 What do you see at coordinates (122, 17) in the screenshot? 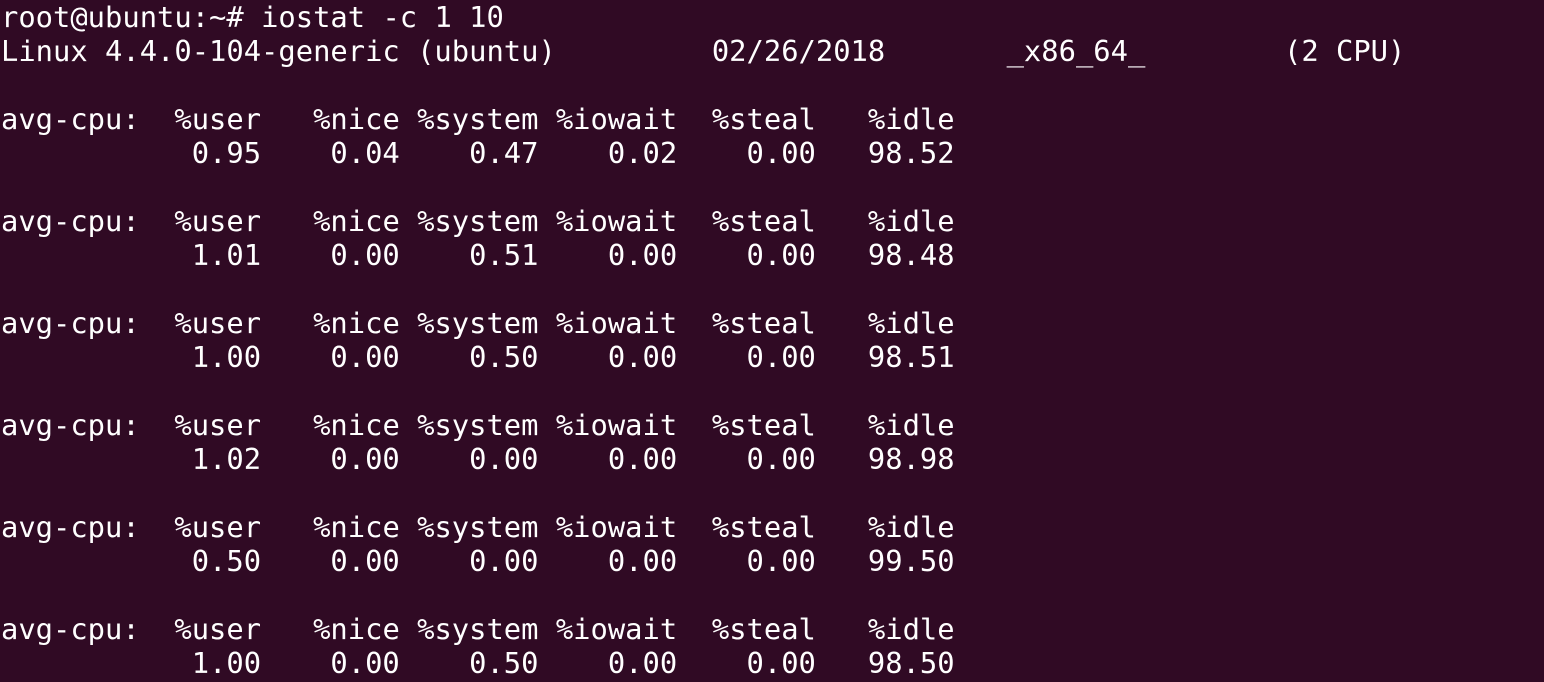
I see `shell-prompt: root@ubuntu:~#` at bounding box center [122, 17].